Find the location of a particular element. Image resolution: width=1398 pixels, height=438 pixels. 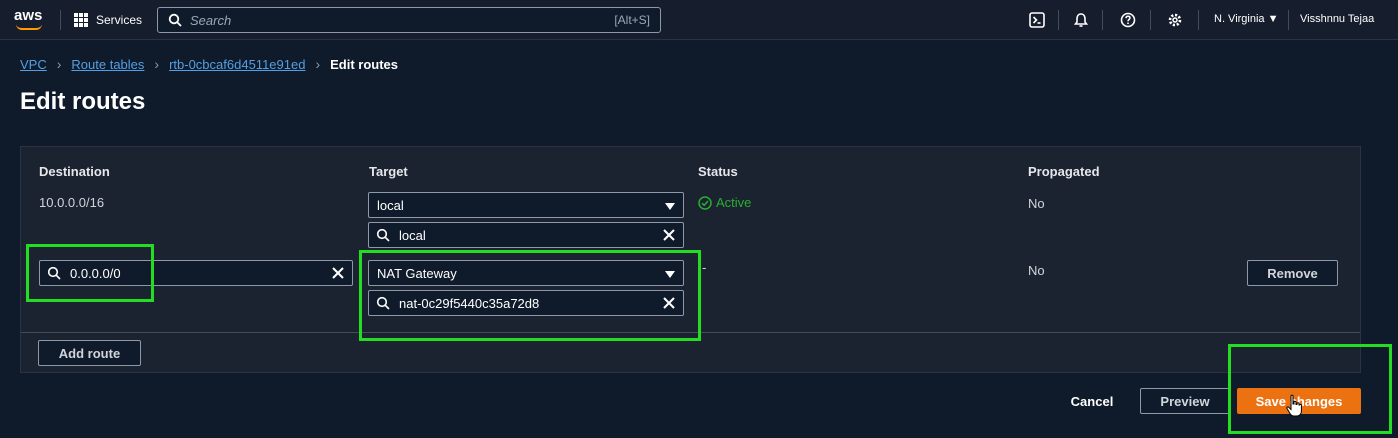

status-text: - is located at coordinates (704, 267).